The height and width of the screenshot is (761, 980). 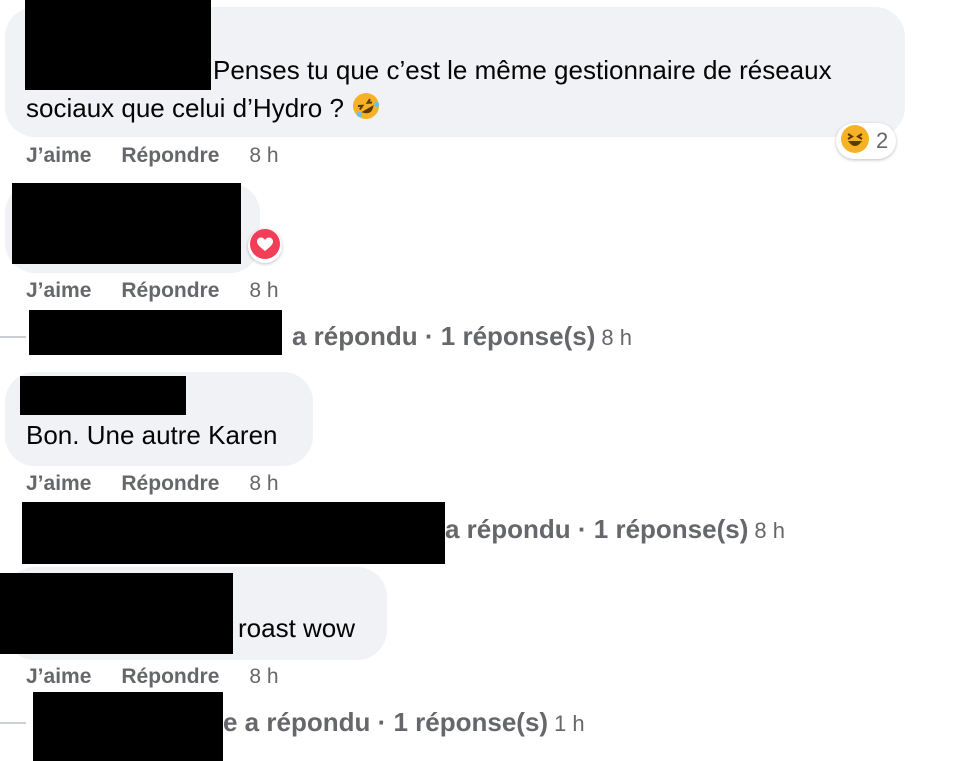 I want to click on comment-text: roast wow, so click(x=297, y=628).